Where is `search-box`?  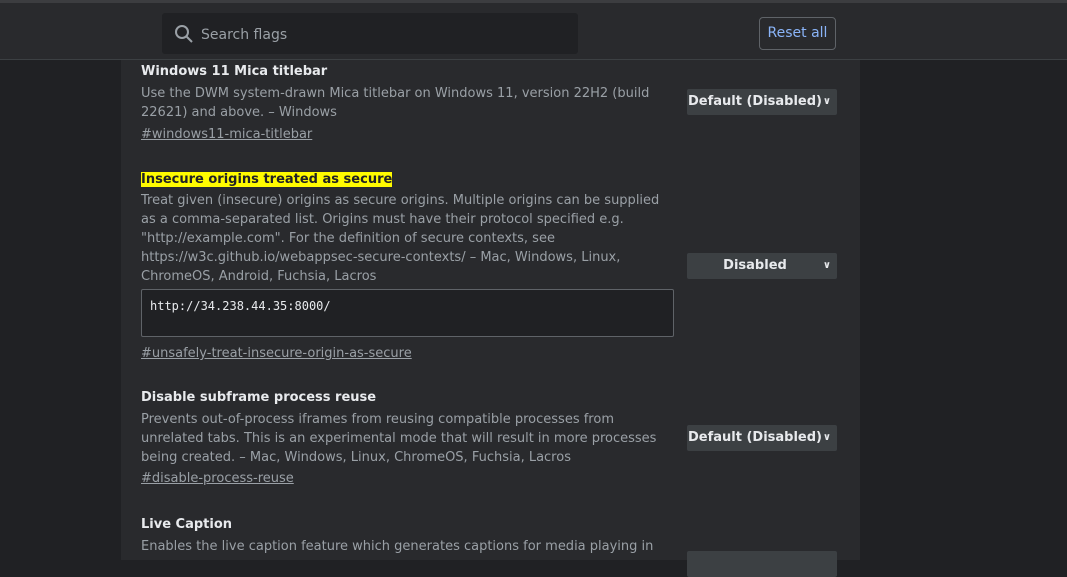 search-box is located at coordinates (370, 34).